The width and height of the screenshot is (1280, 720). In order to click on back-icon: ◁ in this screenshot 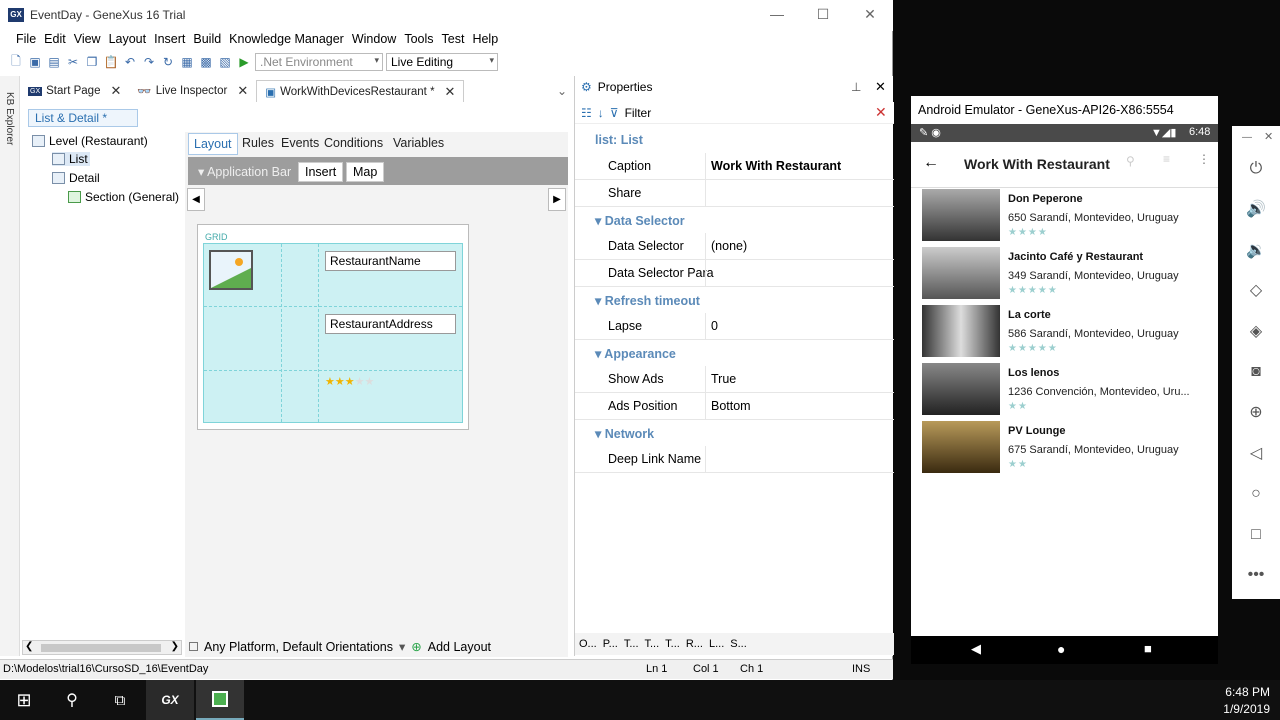, I will do `click(1256, 453)`.